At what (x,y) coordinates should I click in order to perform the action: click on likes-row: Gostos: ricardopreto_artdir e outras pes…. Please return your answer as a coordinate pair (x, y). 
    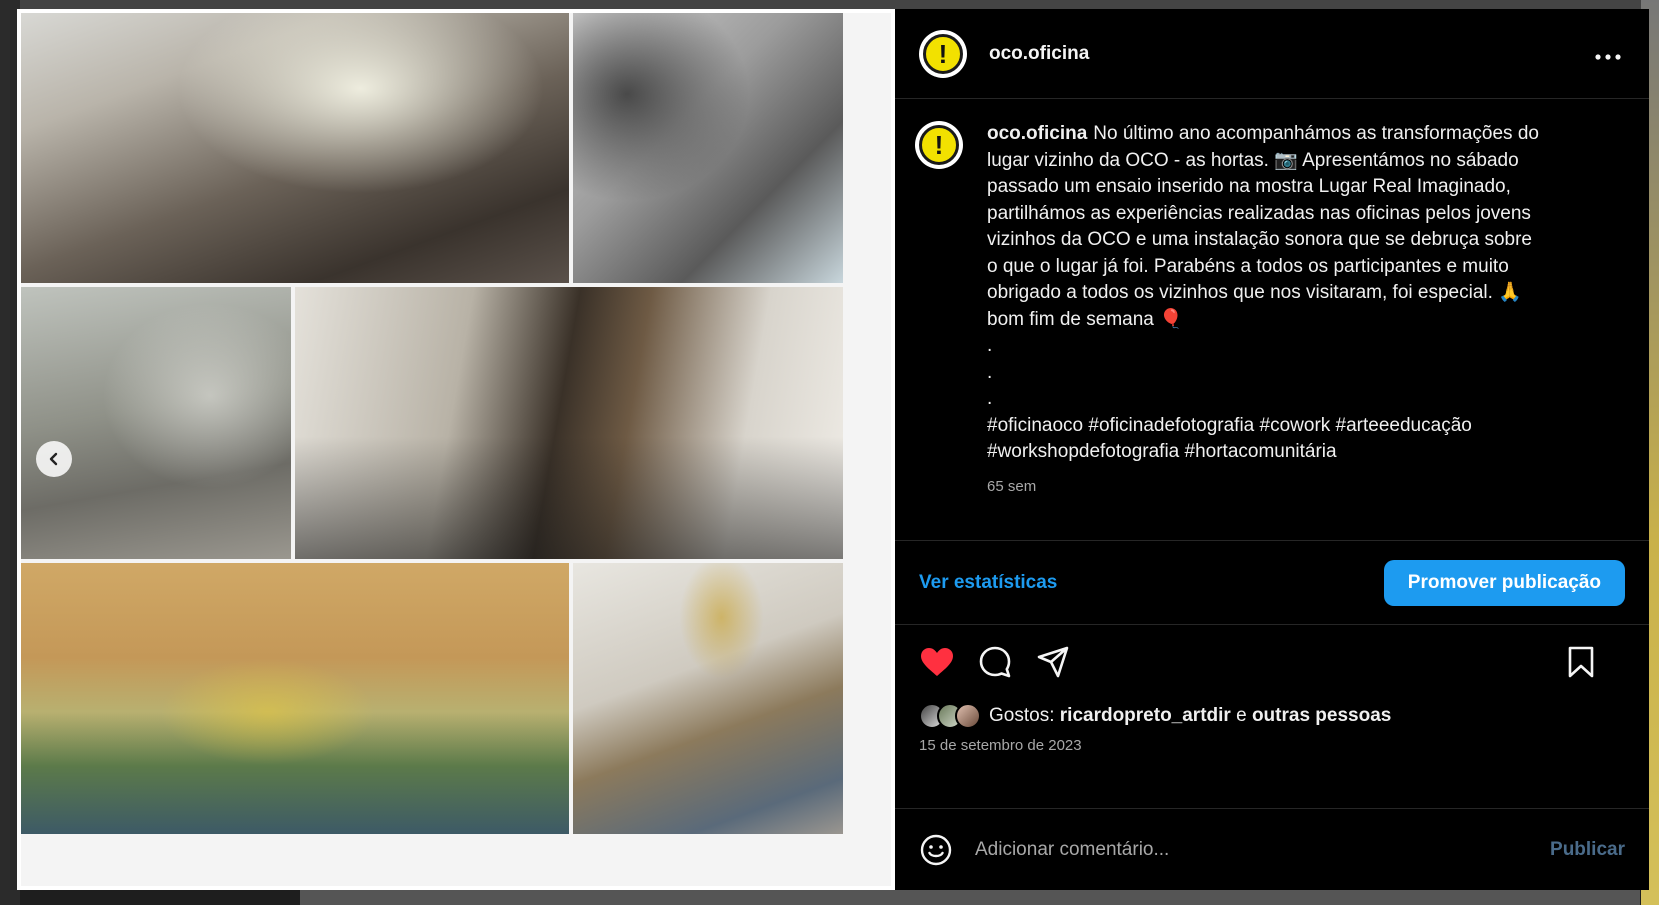
    Looking at the image, I should click on (1272, 716).